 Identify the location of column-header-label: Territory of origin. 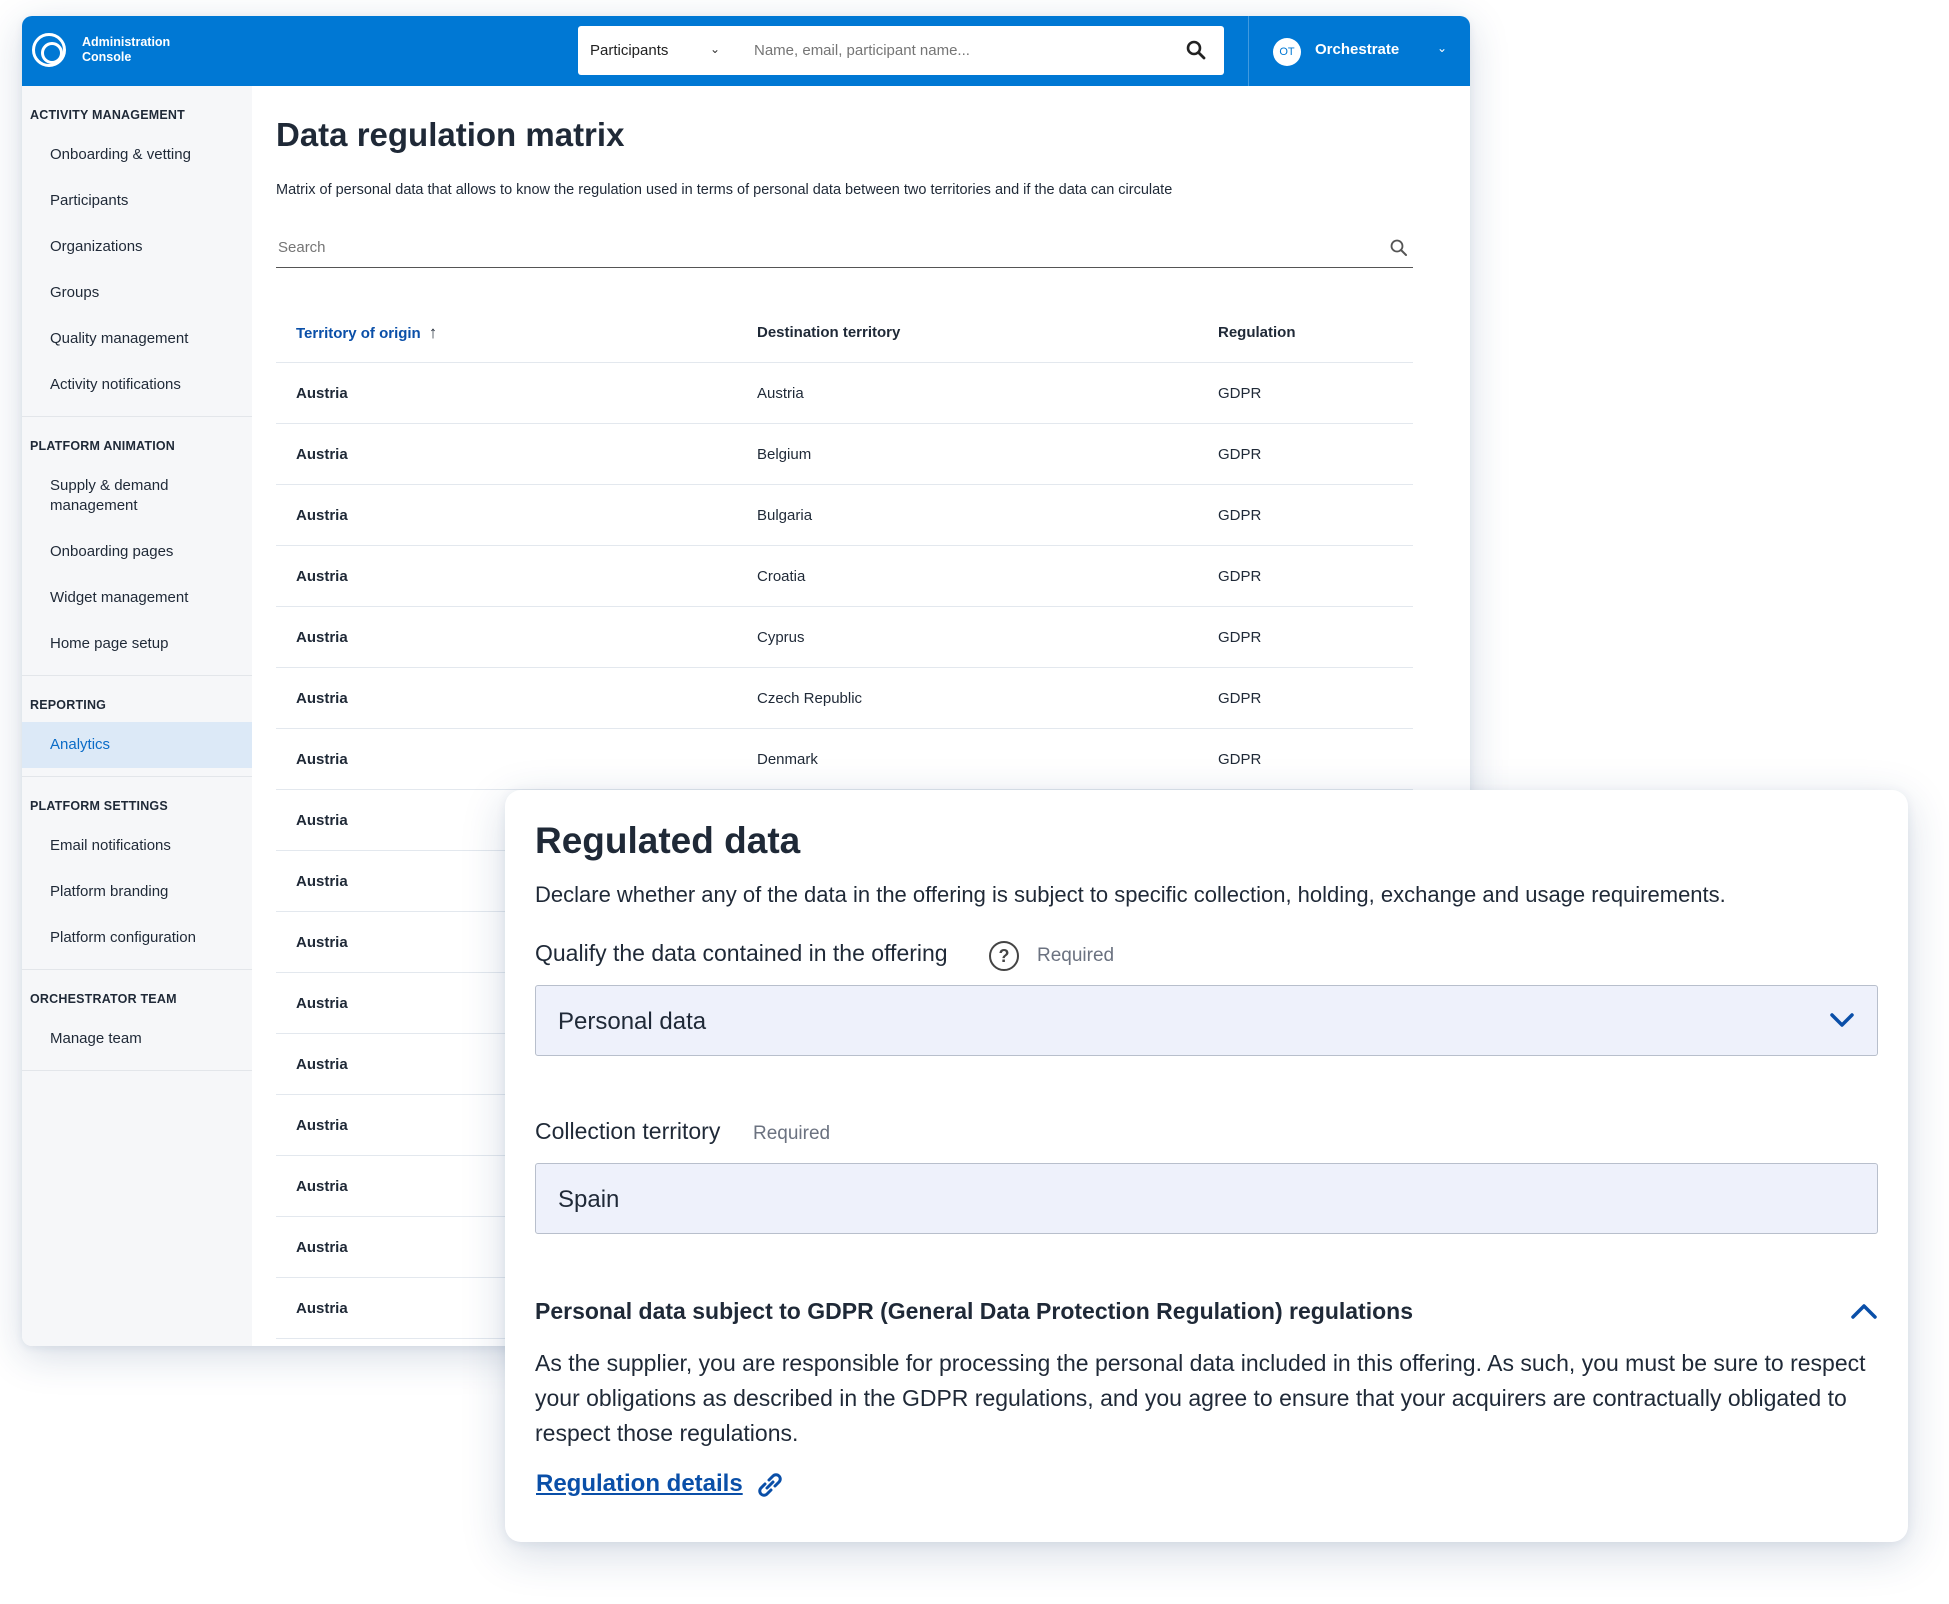
(358, 333).